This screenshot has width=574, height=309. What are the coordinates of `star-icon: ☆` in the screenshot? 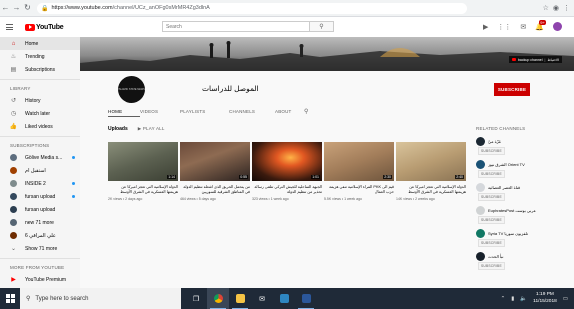 It's located at (546, 8).